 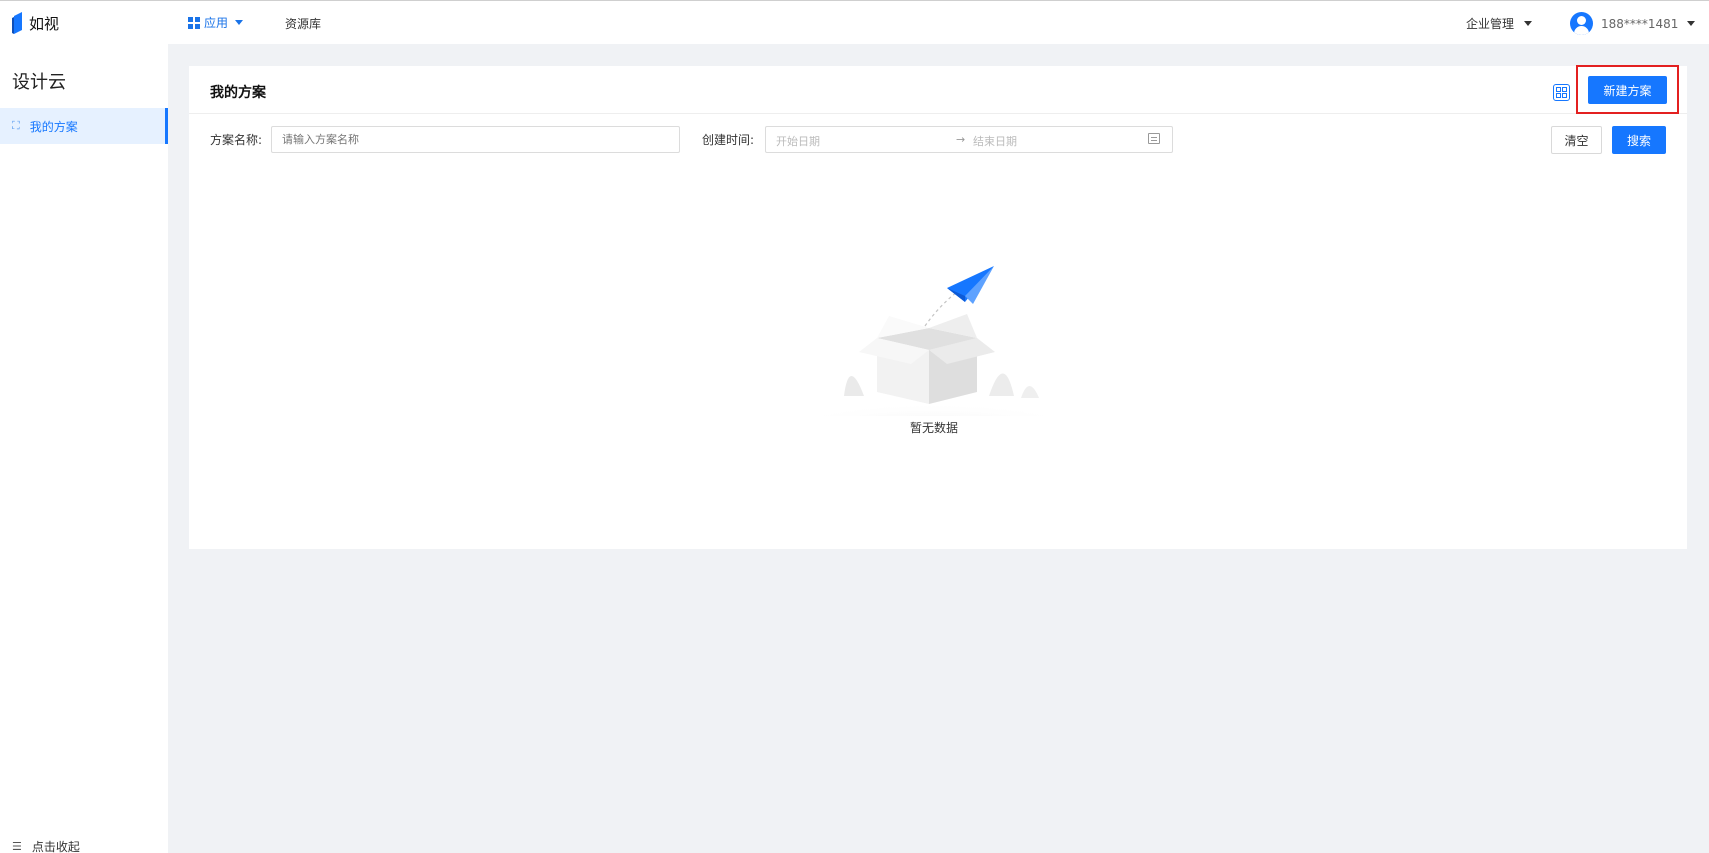 I want to click on calendar-icon, so click(x=1154, y=138).